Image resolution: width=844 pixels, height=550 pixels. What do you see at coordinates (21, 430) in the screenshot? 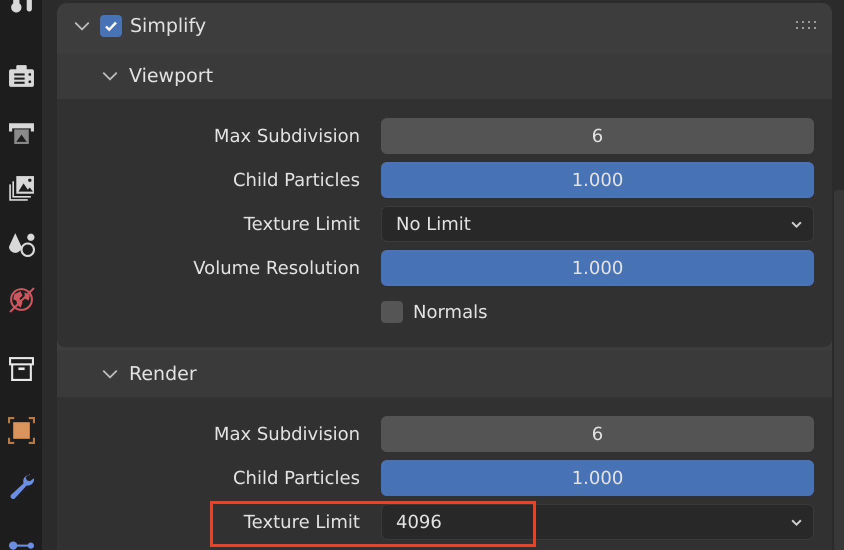
I see `object-icon` at bounding box center [21, 430].